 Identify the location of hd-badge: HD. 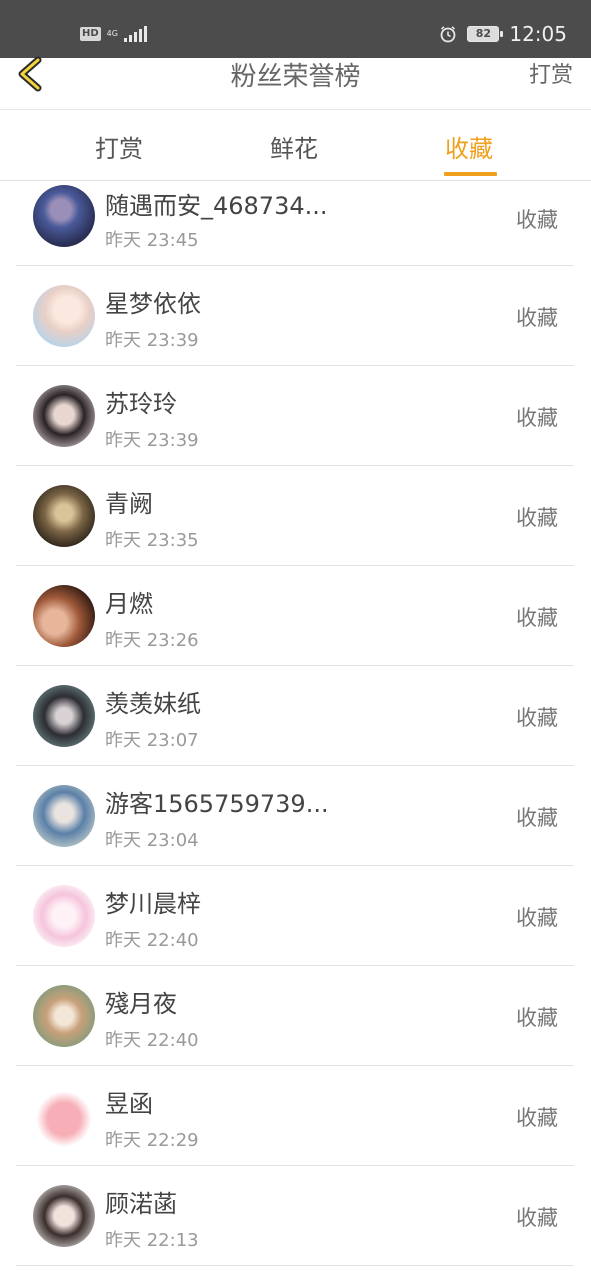
(90, 34).